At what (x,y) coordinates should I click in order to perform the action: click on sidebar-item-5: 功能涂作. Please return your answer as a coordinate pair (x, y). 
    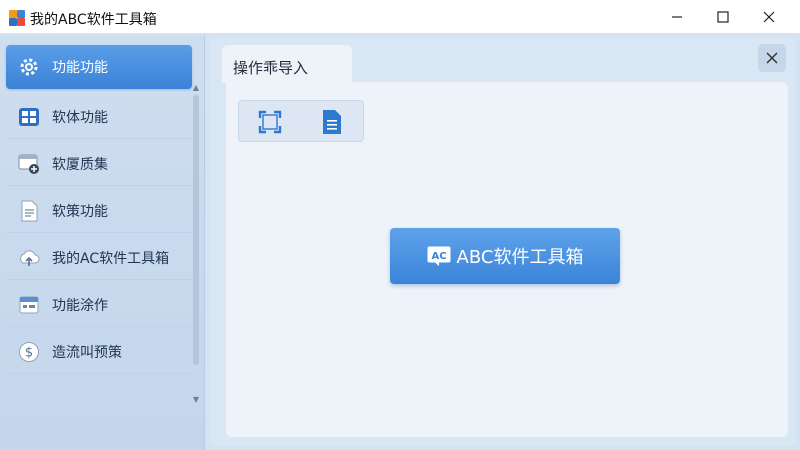
    Looking at the image, I should click on (99, 305).